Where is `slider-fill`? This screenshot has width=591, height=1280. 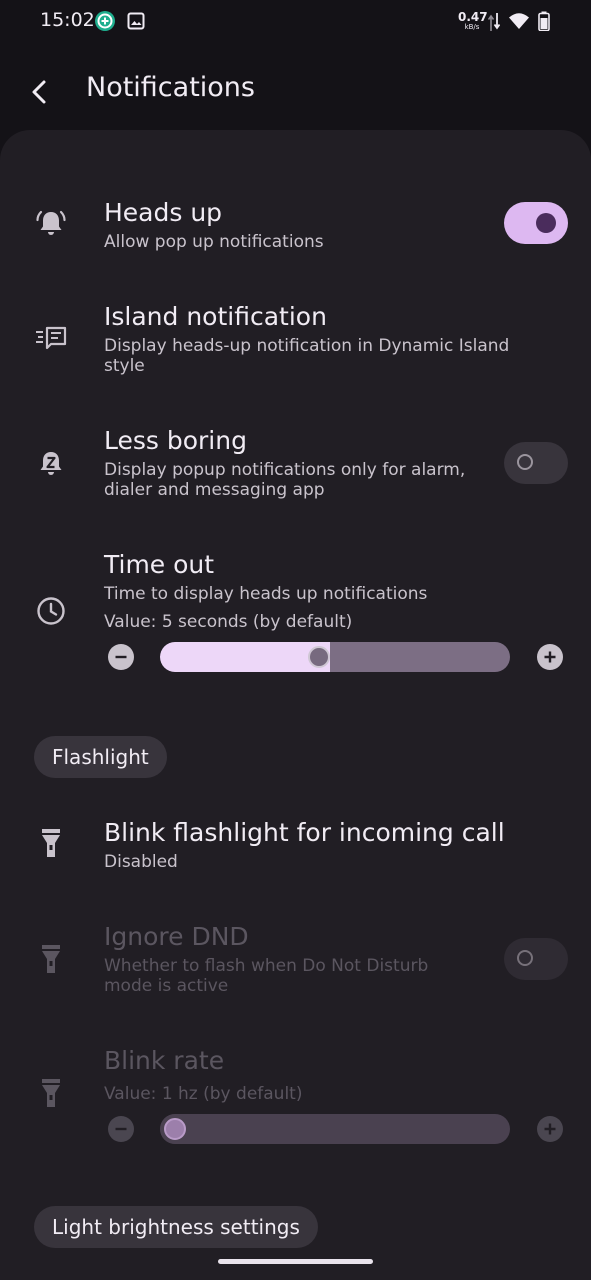 slider-fill is located at coordinates (245, 657).